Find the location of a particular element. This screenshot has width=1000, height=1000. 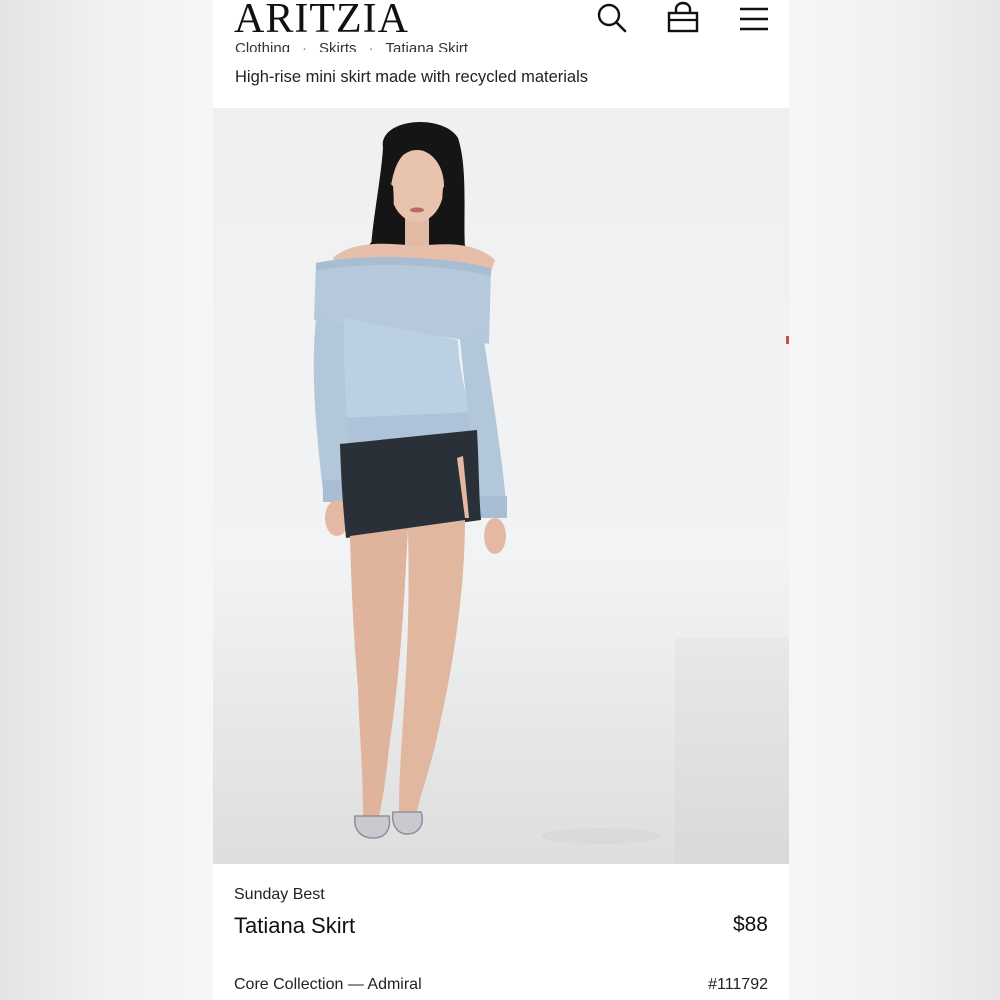

breadcrumb: Clothing · Skirts · Tatiana Skirt is located at coordinates (351, 46).